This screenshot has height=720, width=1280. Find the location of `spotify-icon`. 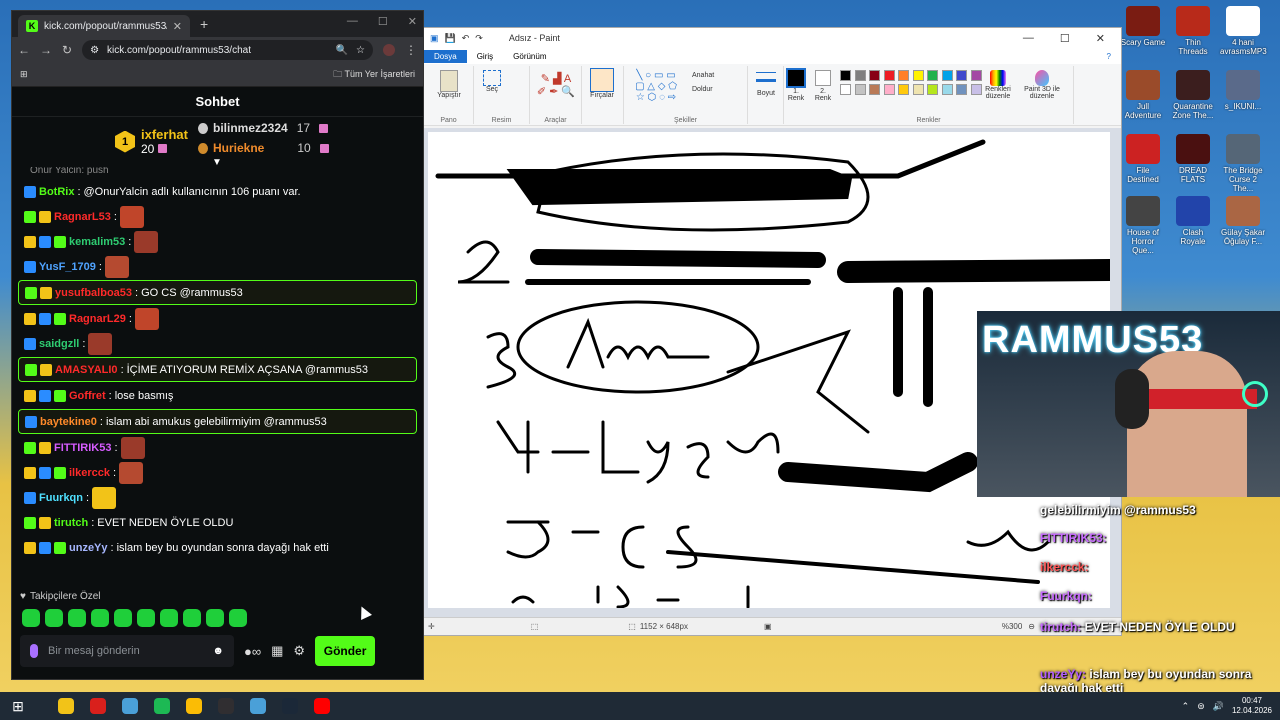

spotify-icon is located at coordinates (162, 706).